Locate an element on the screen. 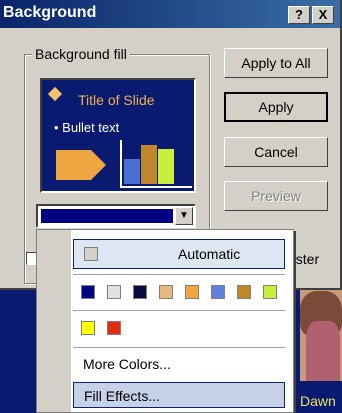  photo-caption: Dawn is located at coordinates (318, 401).